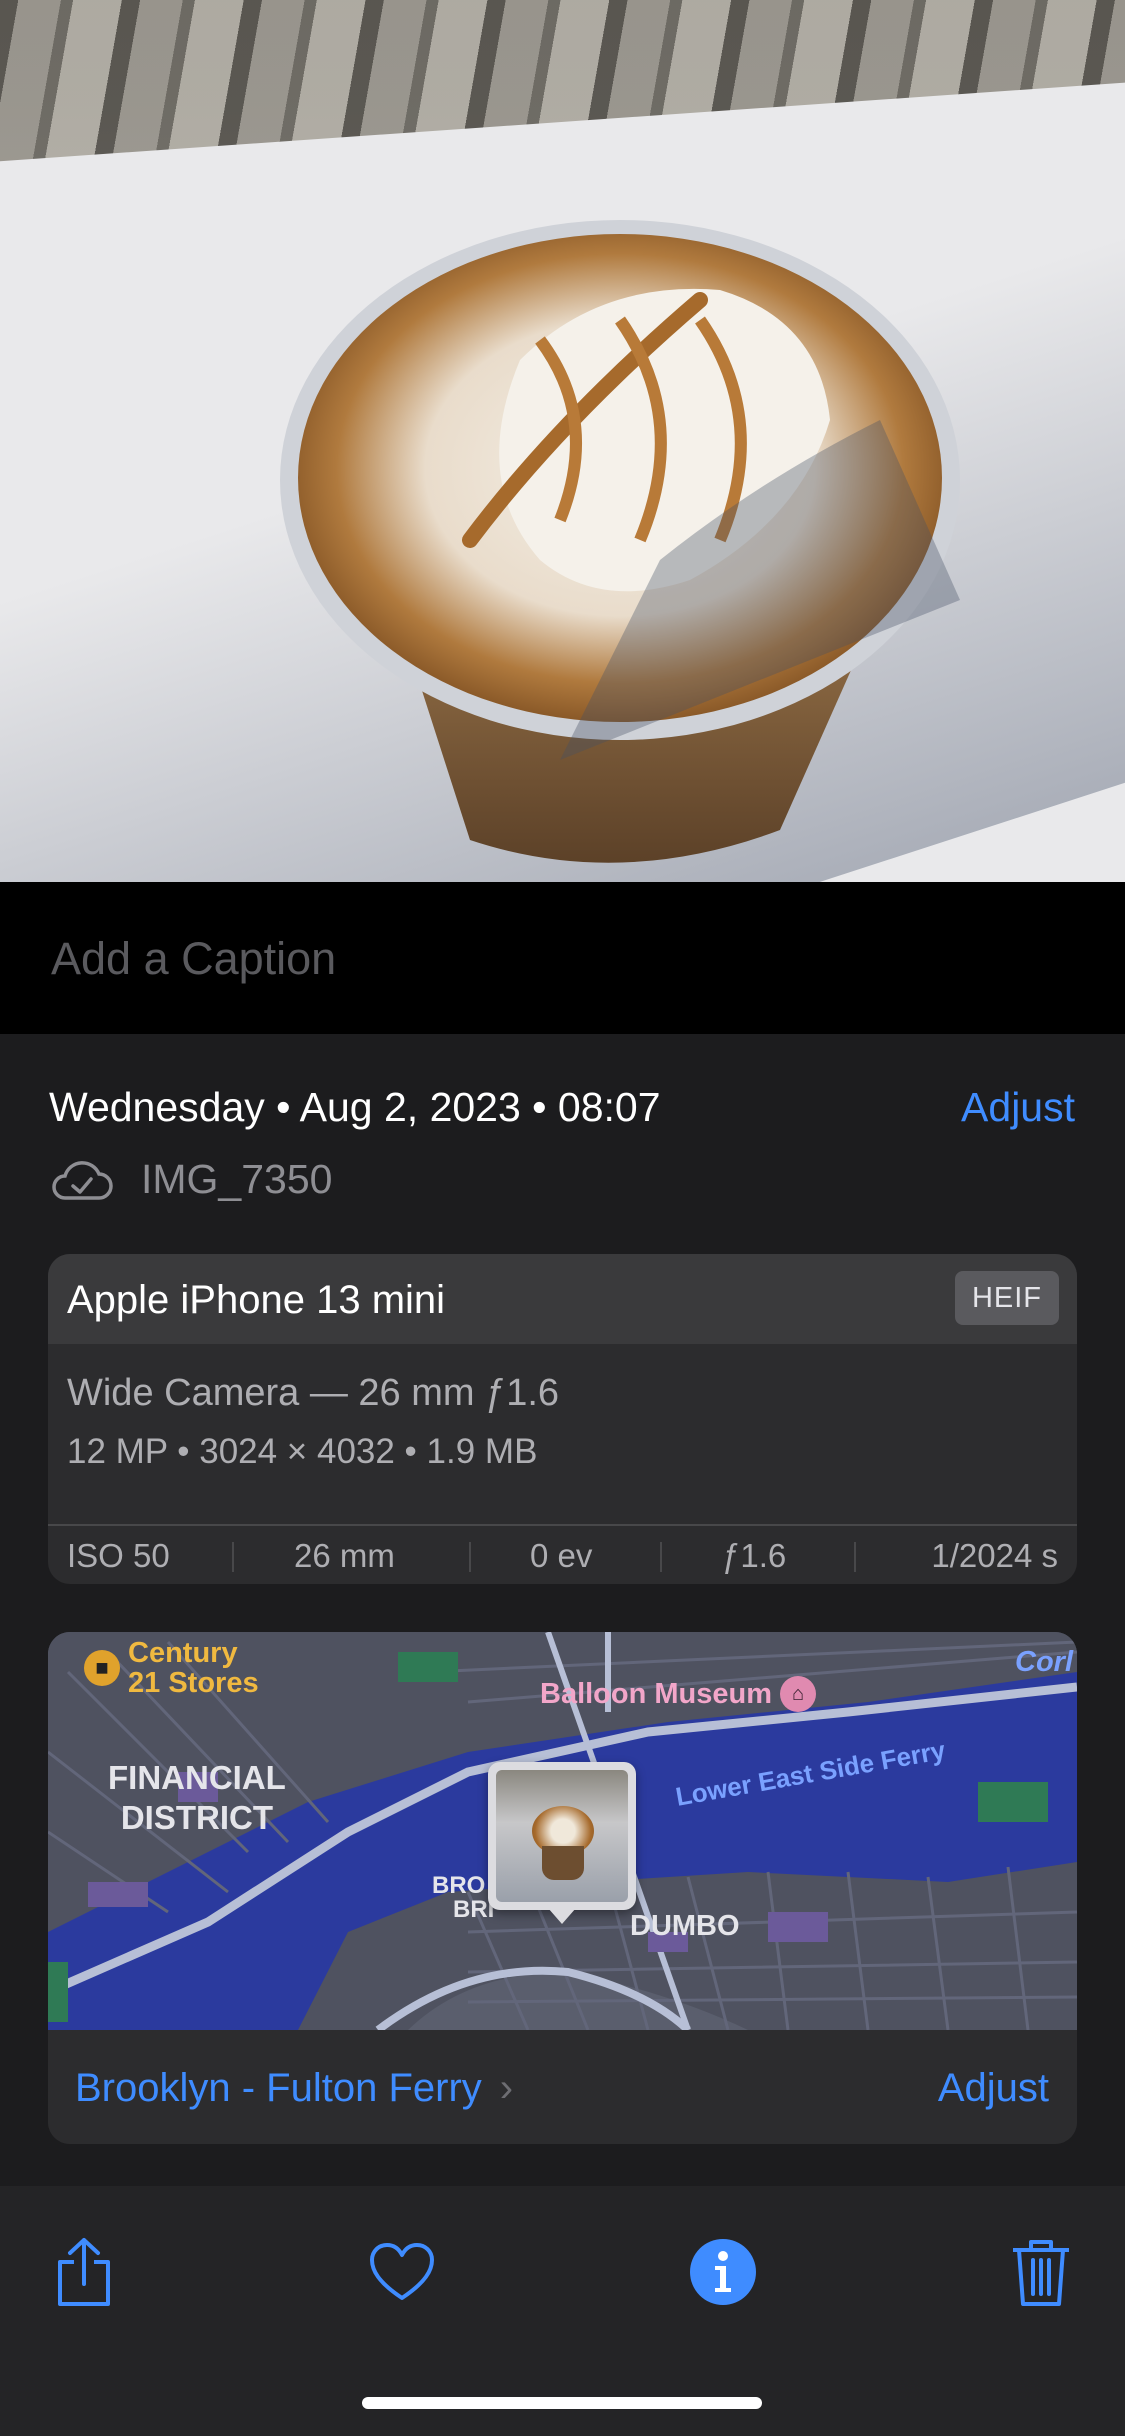 The width and height of the screenshot is (1125, 2436). Describe the element at coordinates (82, 1180) in the screenshot. I see `icloud-synced-icon` at that location.